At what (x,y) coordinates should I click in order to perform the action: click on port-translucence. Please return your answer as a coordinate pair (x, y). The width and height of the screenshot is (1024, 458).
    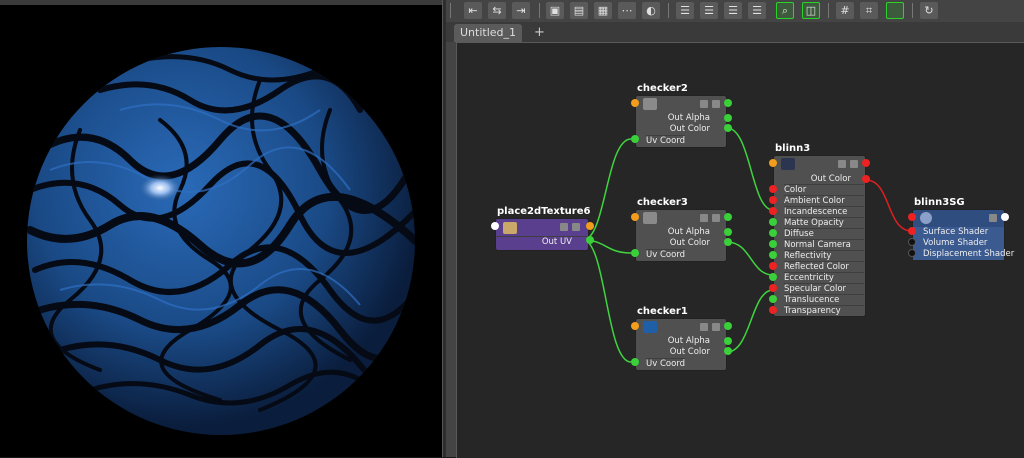
    Looking at the image, I should click on (773, 299).